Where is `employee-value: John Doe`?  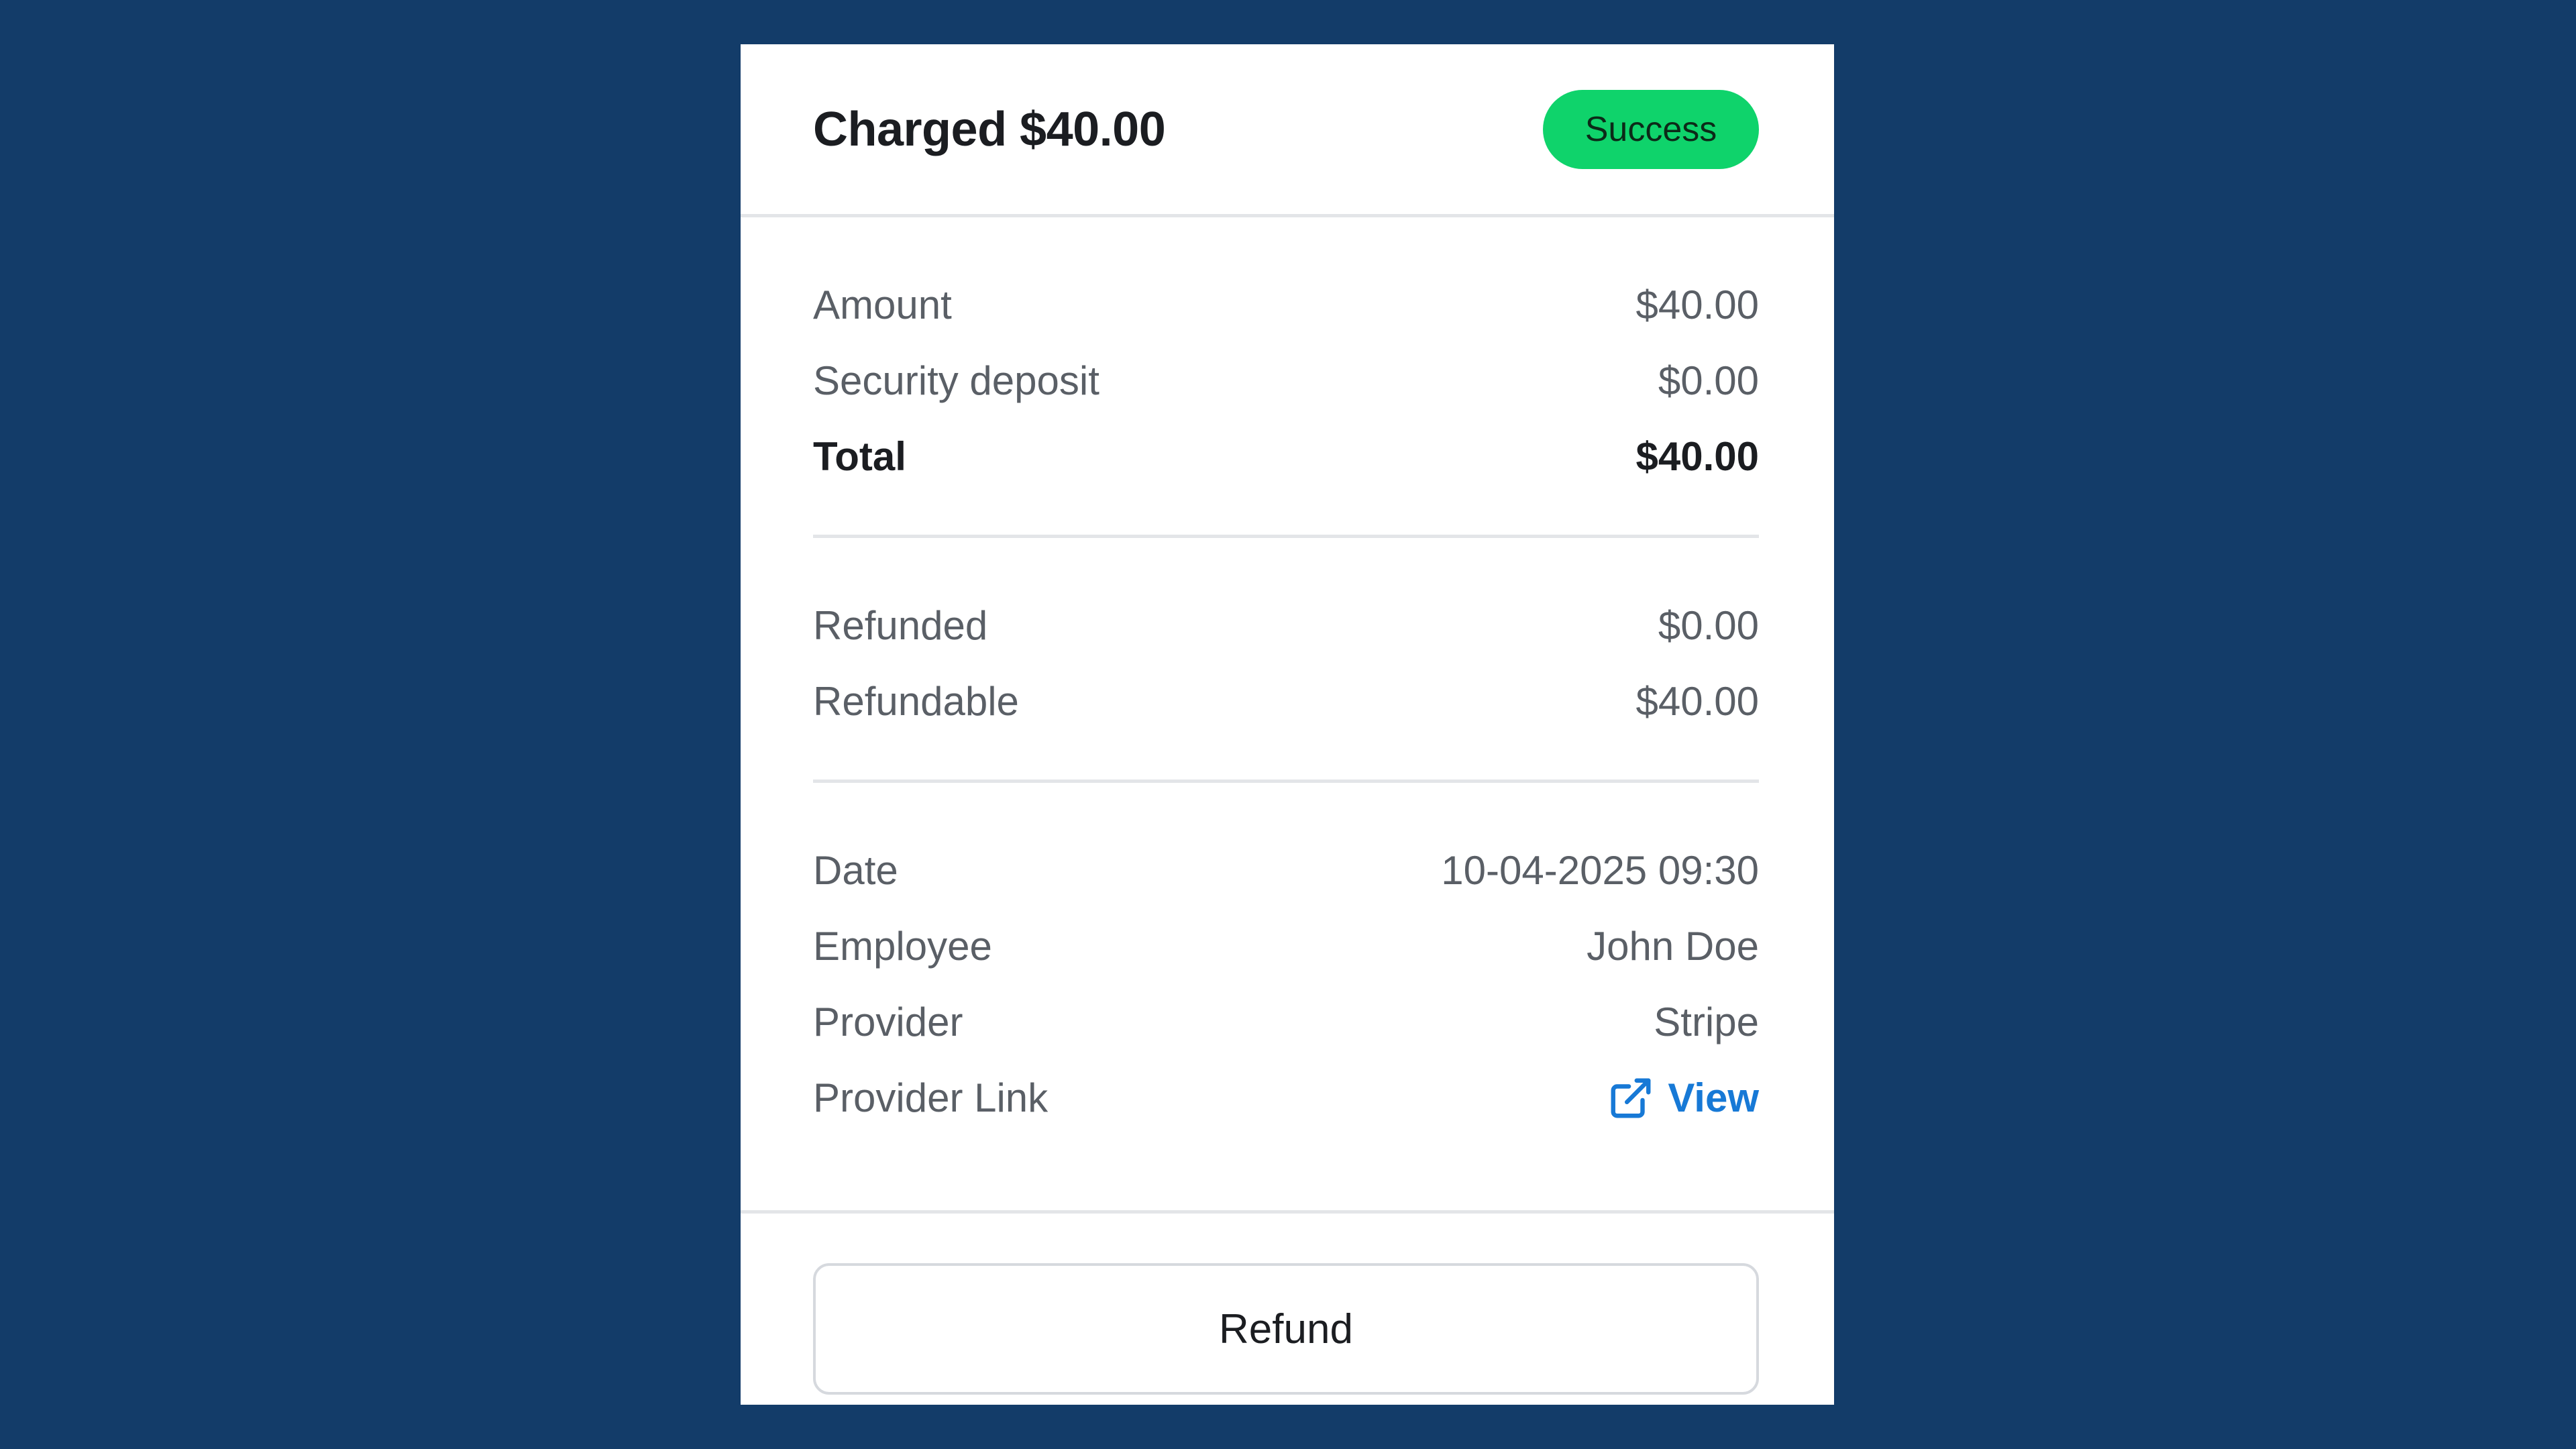
employee-value: John Doe is located at coordinates (1673, 946).